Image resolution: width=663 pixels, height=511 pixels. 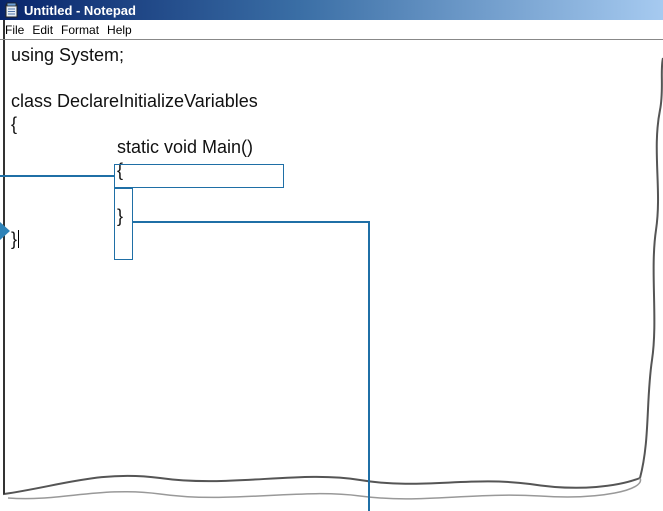 What do you see at coordinates (185, 147) in the screenshot?
I see `code-line-5: static void Main()` at bounding box center [185, 147].